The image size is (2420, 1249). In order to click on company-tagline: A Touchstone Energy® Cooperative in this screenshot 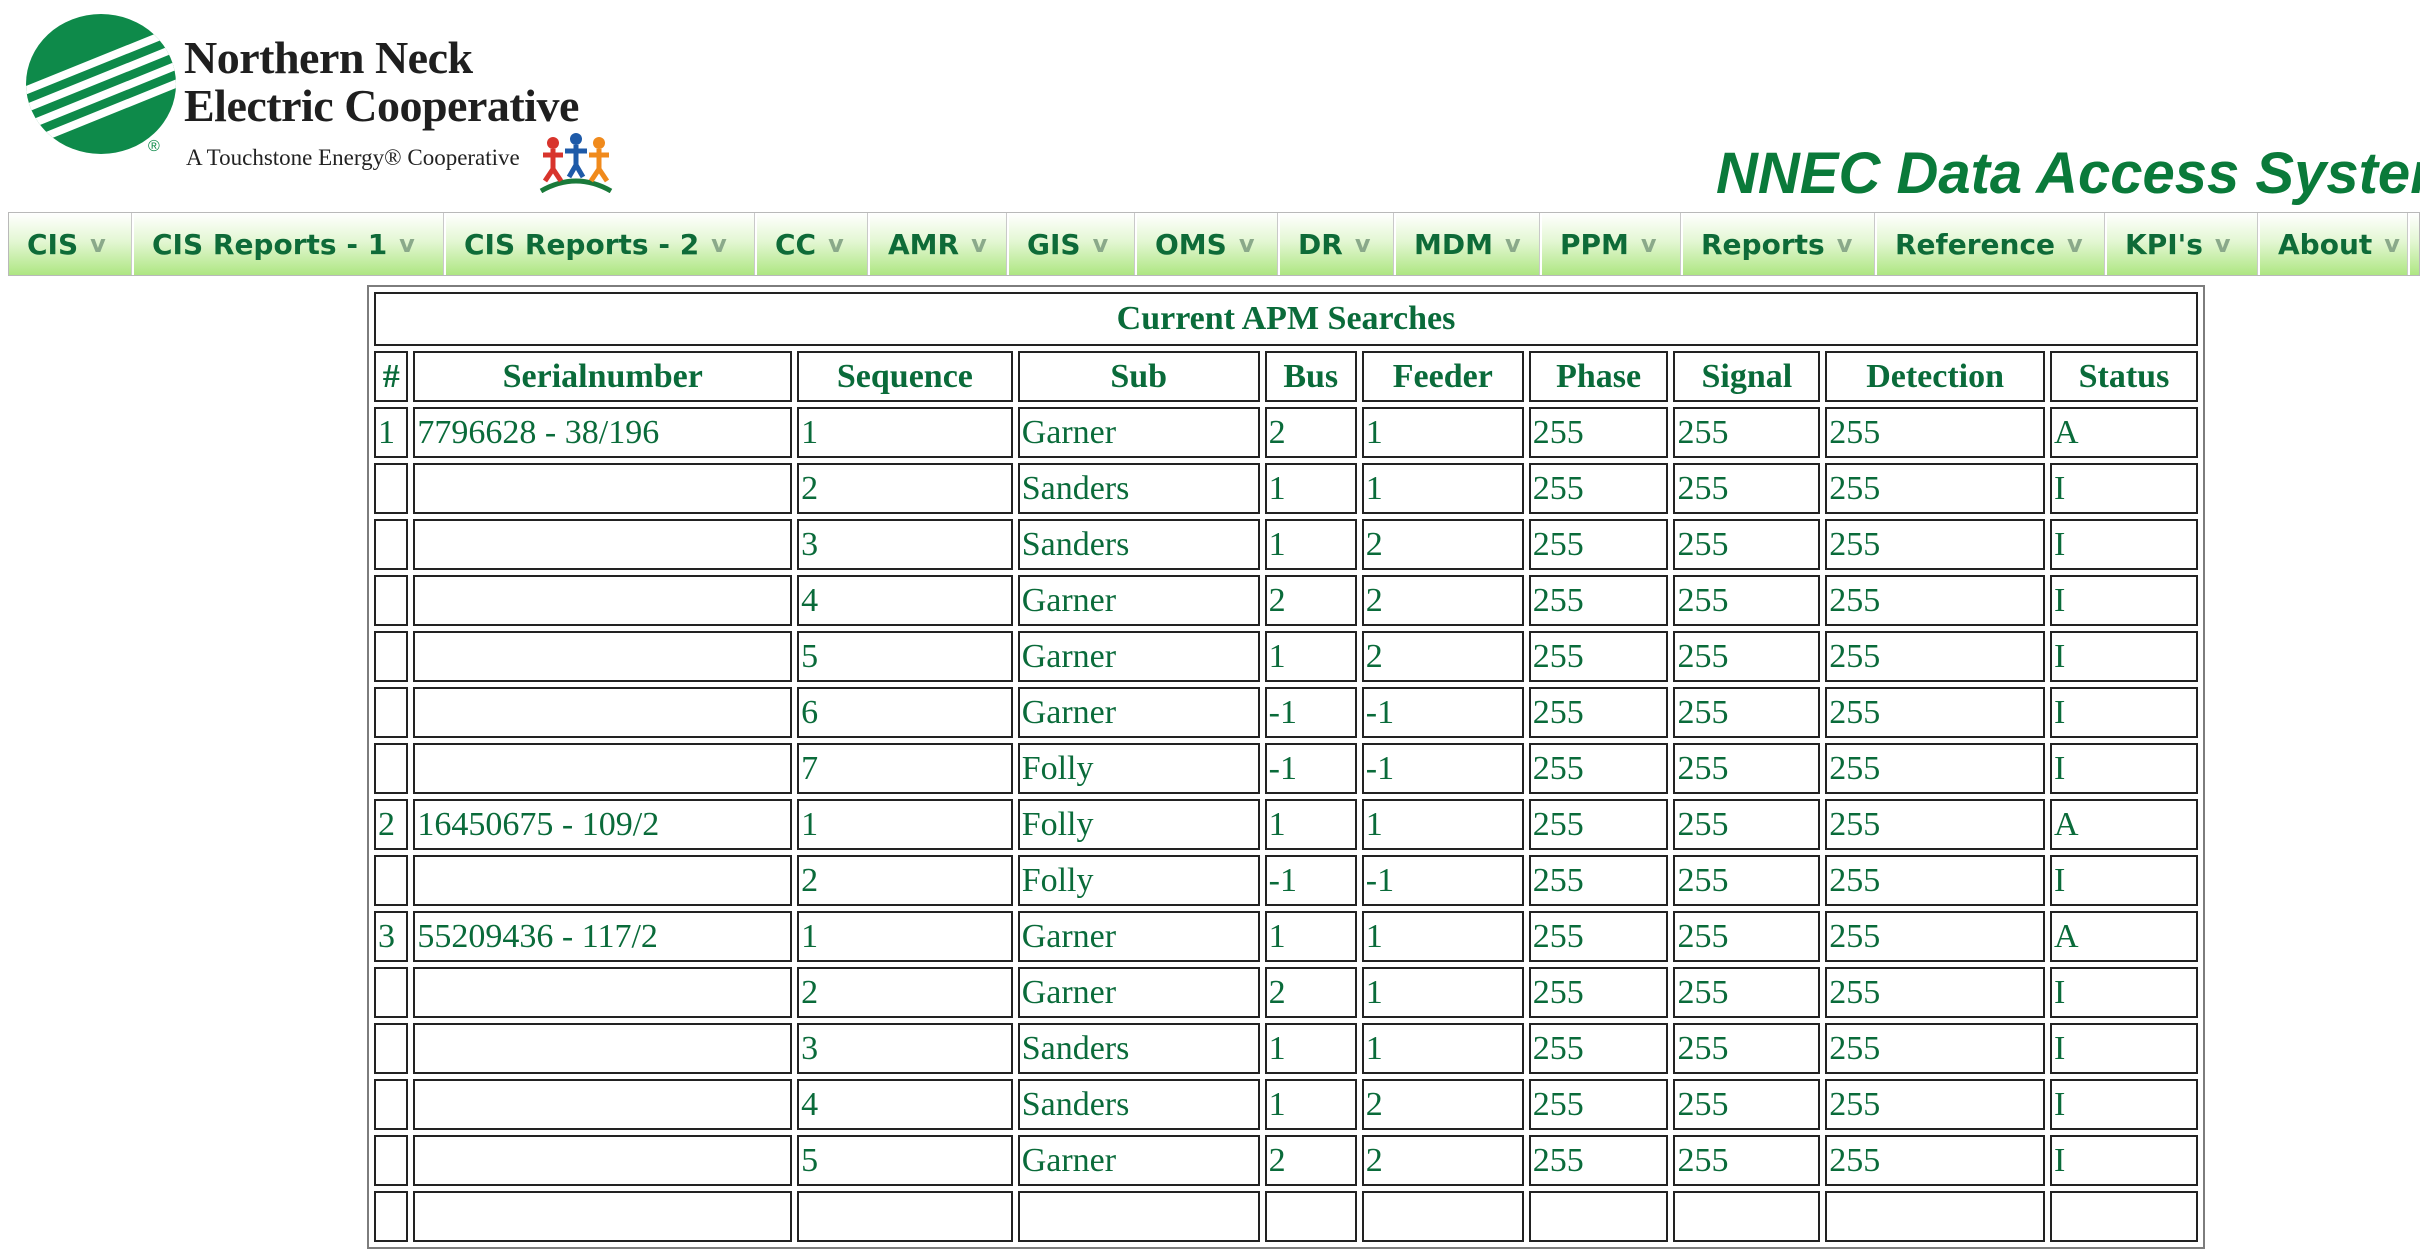, I will do `click(353, 157)`.